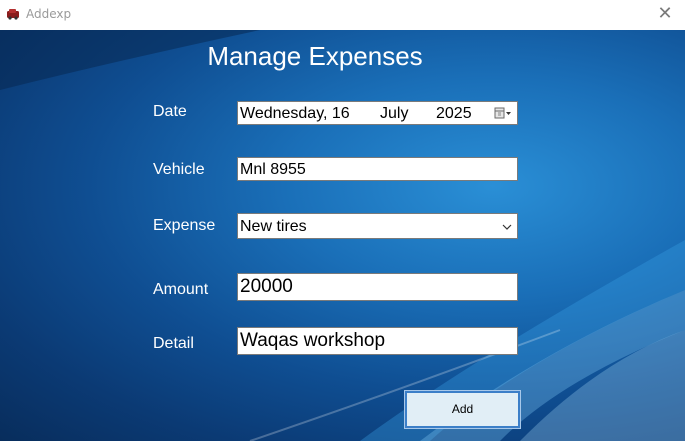  I want to click on close-icon: ✕, so click(665, 13).